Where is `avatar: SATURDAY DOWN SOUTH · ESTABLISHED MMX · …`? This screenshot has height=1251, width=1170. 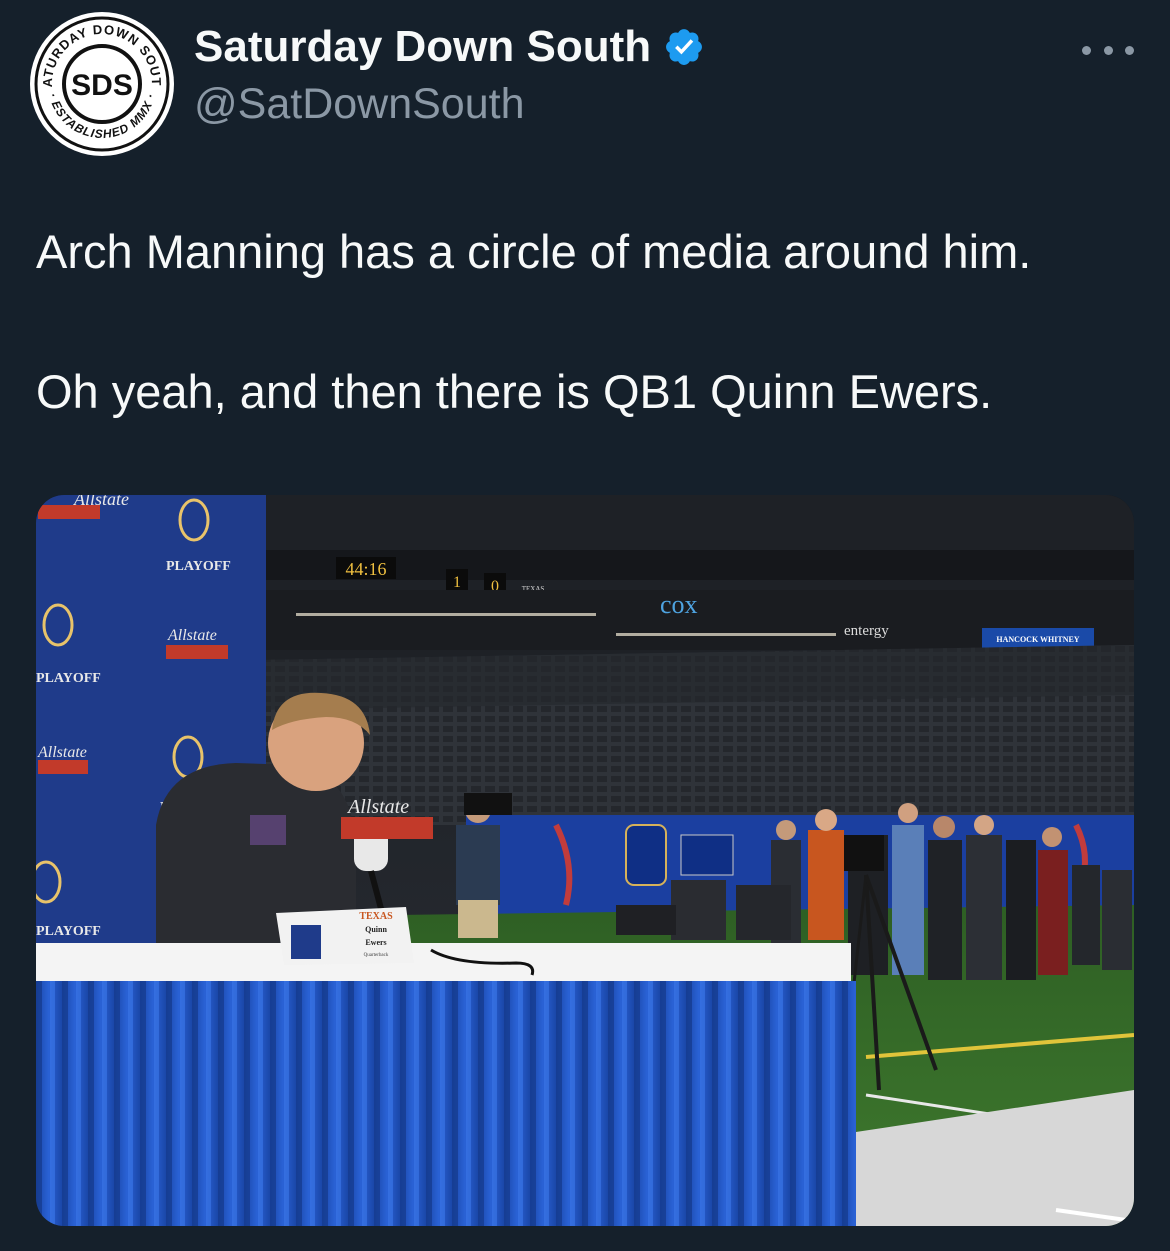 avatar: SATURDAY DOWN SOUTH · ESTABLISHED MMX · … is located at coordinates (102, 84).